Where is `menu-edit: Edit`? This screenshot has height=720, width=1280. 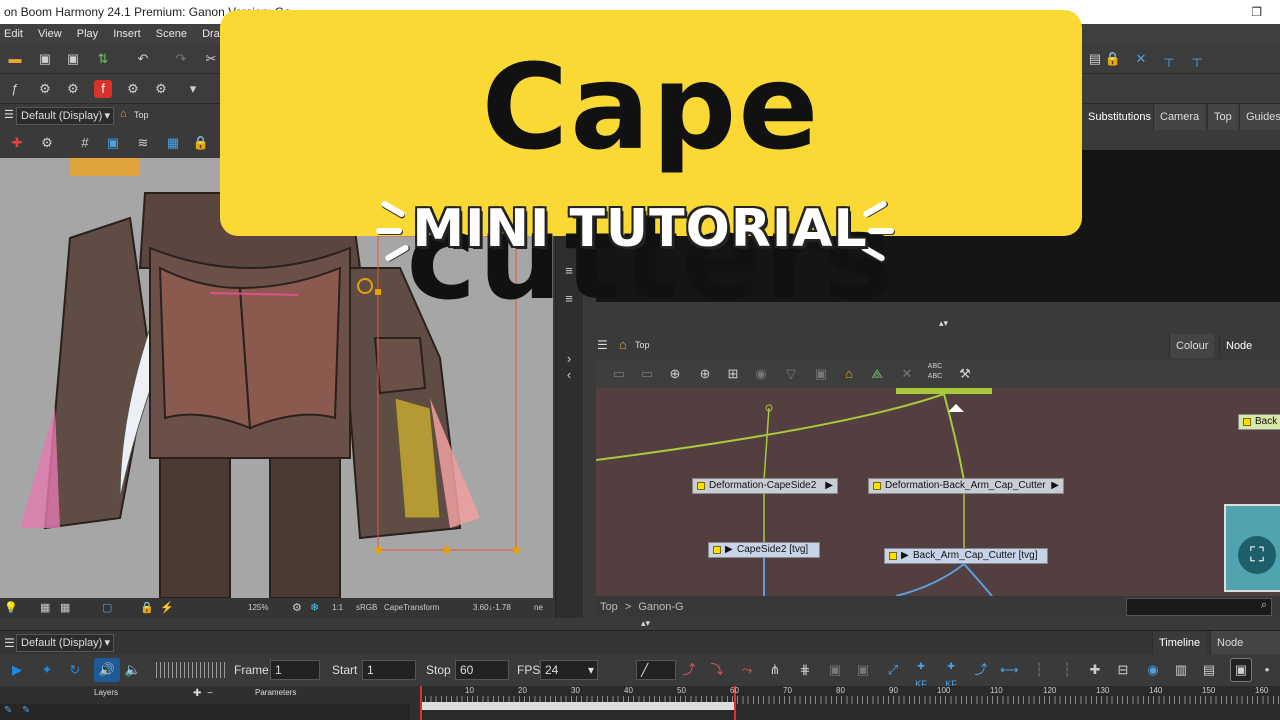
menu-edit: Edit is located at coordinates (13, 34).